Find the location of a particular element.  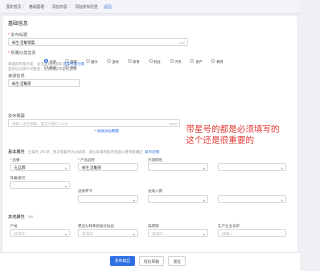

annotation-line-1: 带星号的都是必须填写的 is located at coordinates (233, 130).